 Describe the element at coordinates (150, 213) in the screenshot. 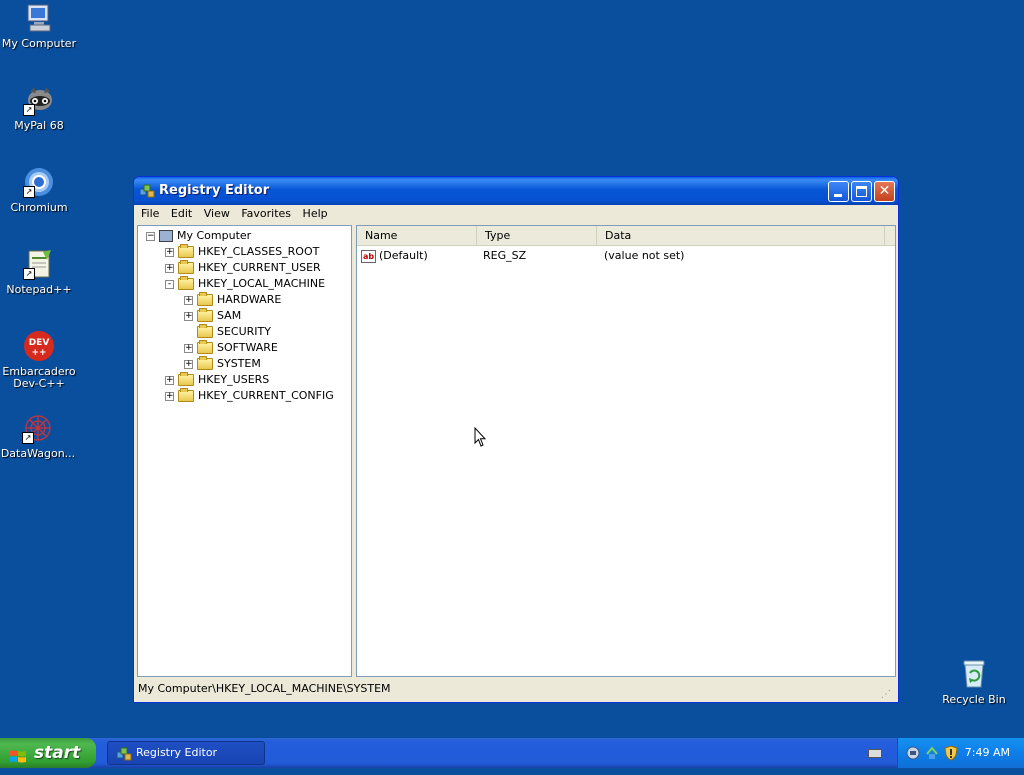

I see `menu-file: File` at that location.